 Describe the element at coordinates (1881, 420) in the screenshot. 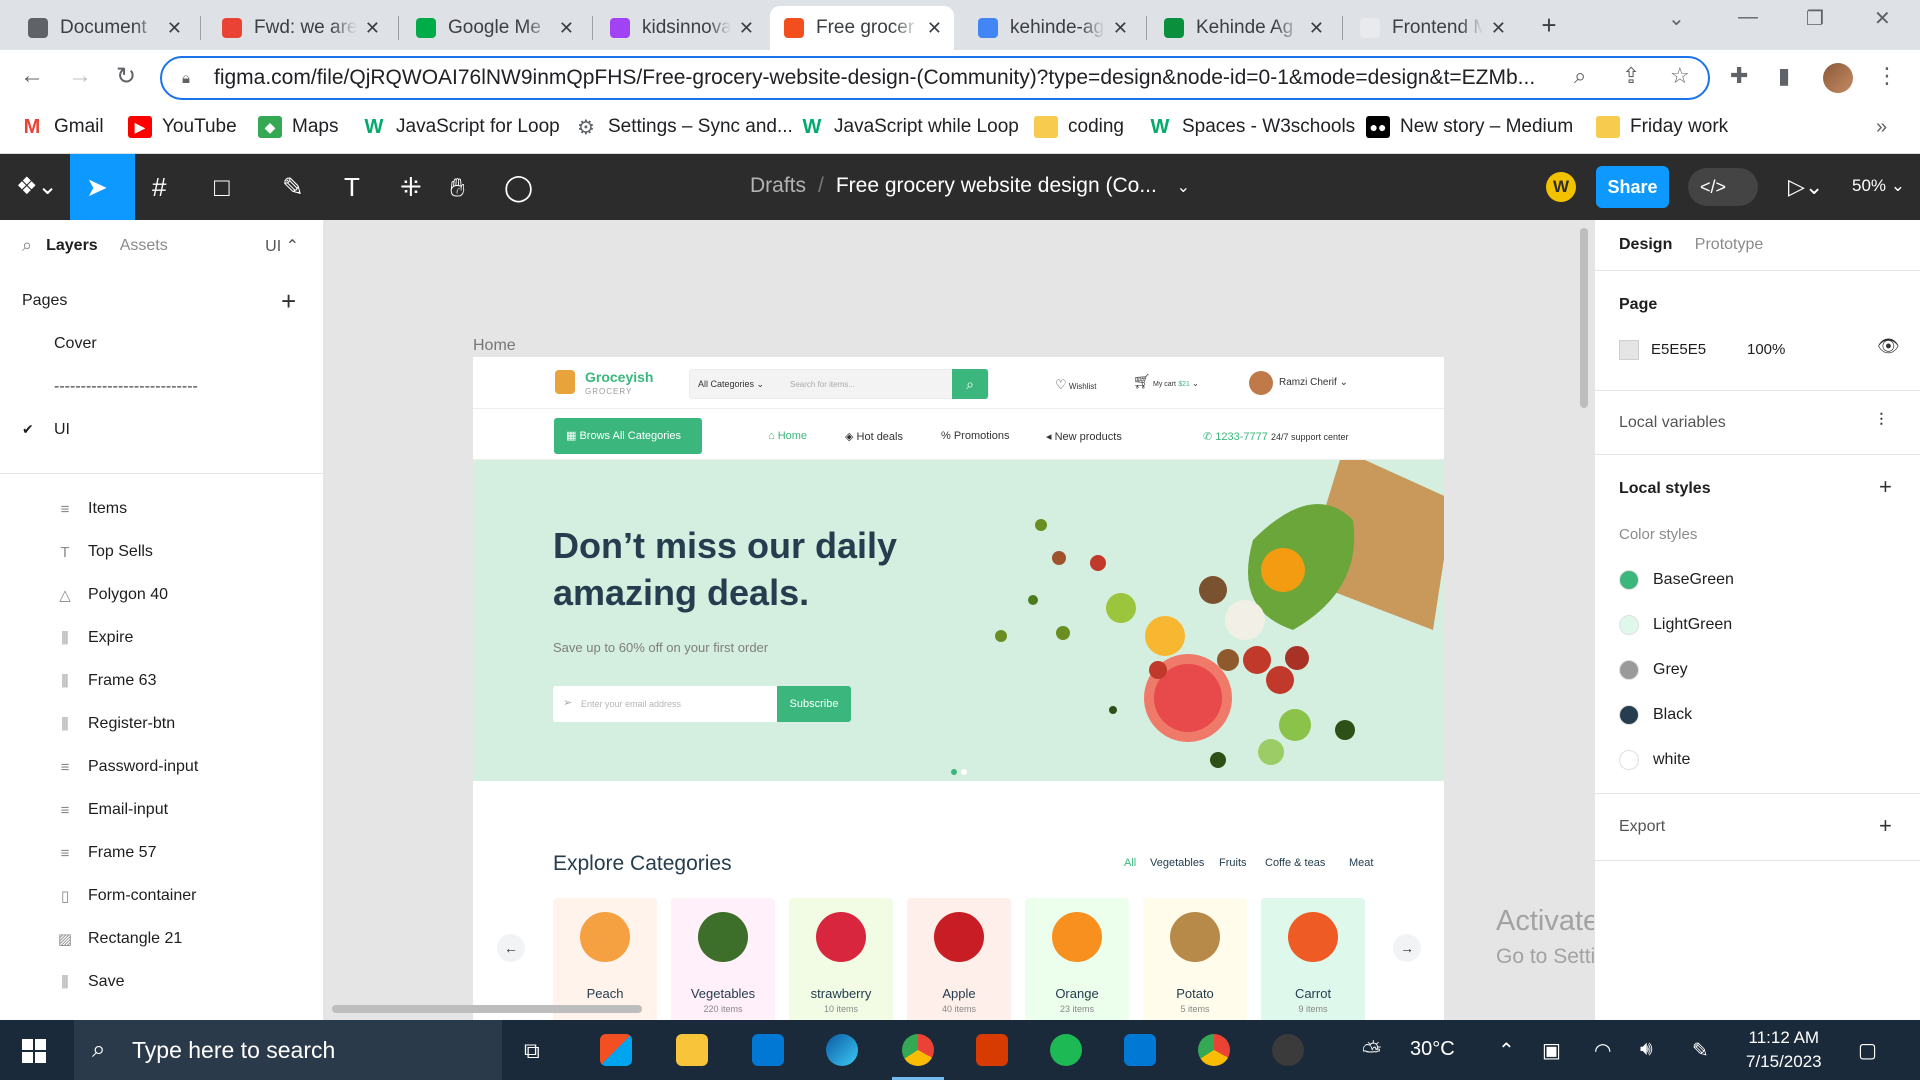

I see `variables-sliders-icon: ⫶` at that location.